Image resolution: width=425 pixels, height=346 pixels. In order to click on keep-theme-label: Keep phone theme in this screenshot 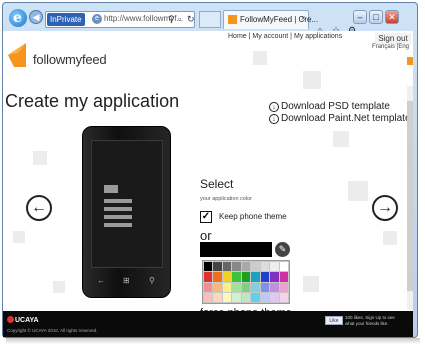, I will do `click(253, 216)`.